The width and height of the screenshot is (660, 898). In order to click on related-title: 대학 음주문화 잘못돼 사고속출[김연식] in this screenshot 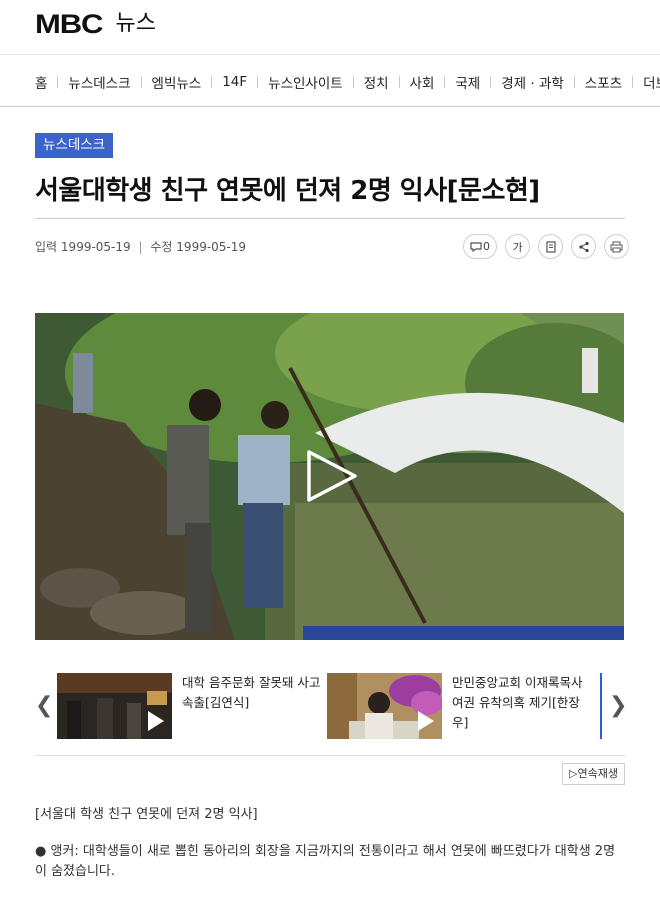, I will do `click(251, 692)`.